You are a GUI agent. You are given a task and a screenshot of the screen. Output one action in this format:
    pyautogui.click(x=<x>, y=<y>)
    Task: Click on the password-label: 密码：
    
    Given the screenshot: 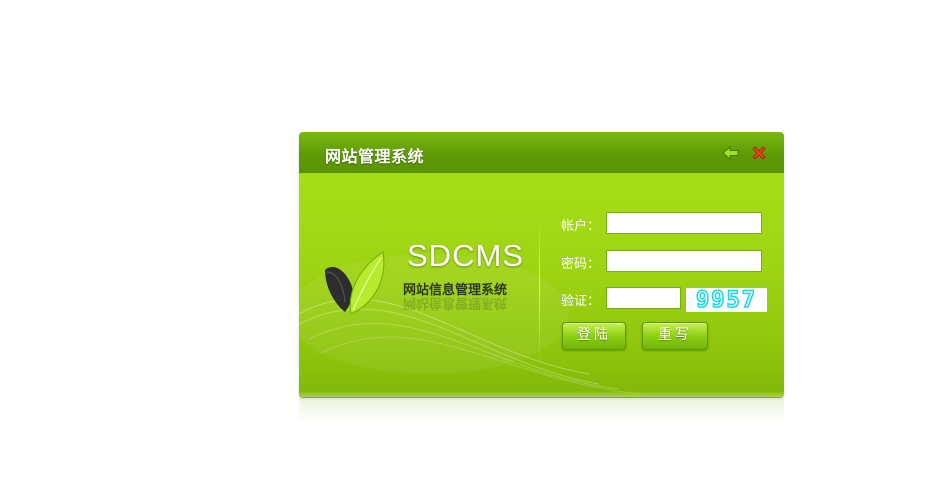 What is the action you would take?
    pyautogui.click(x=581, y=264)
    